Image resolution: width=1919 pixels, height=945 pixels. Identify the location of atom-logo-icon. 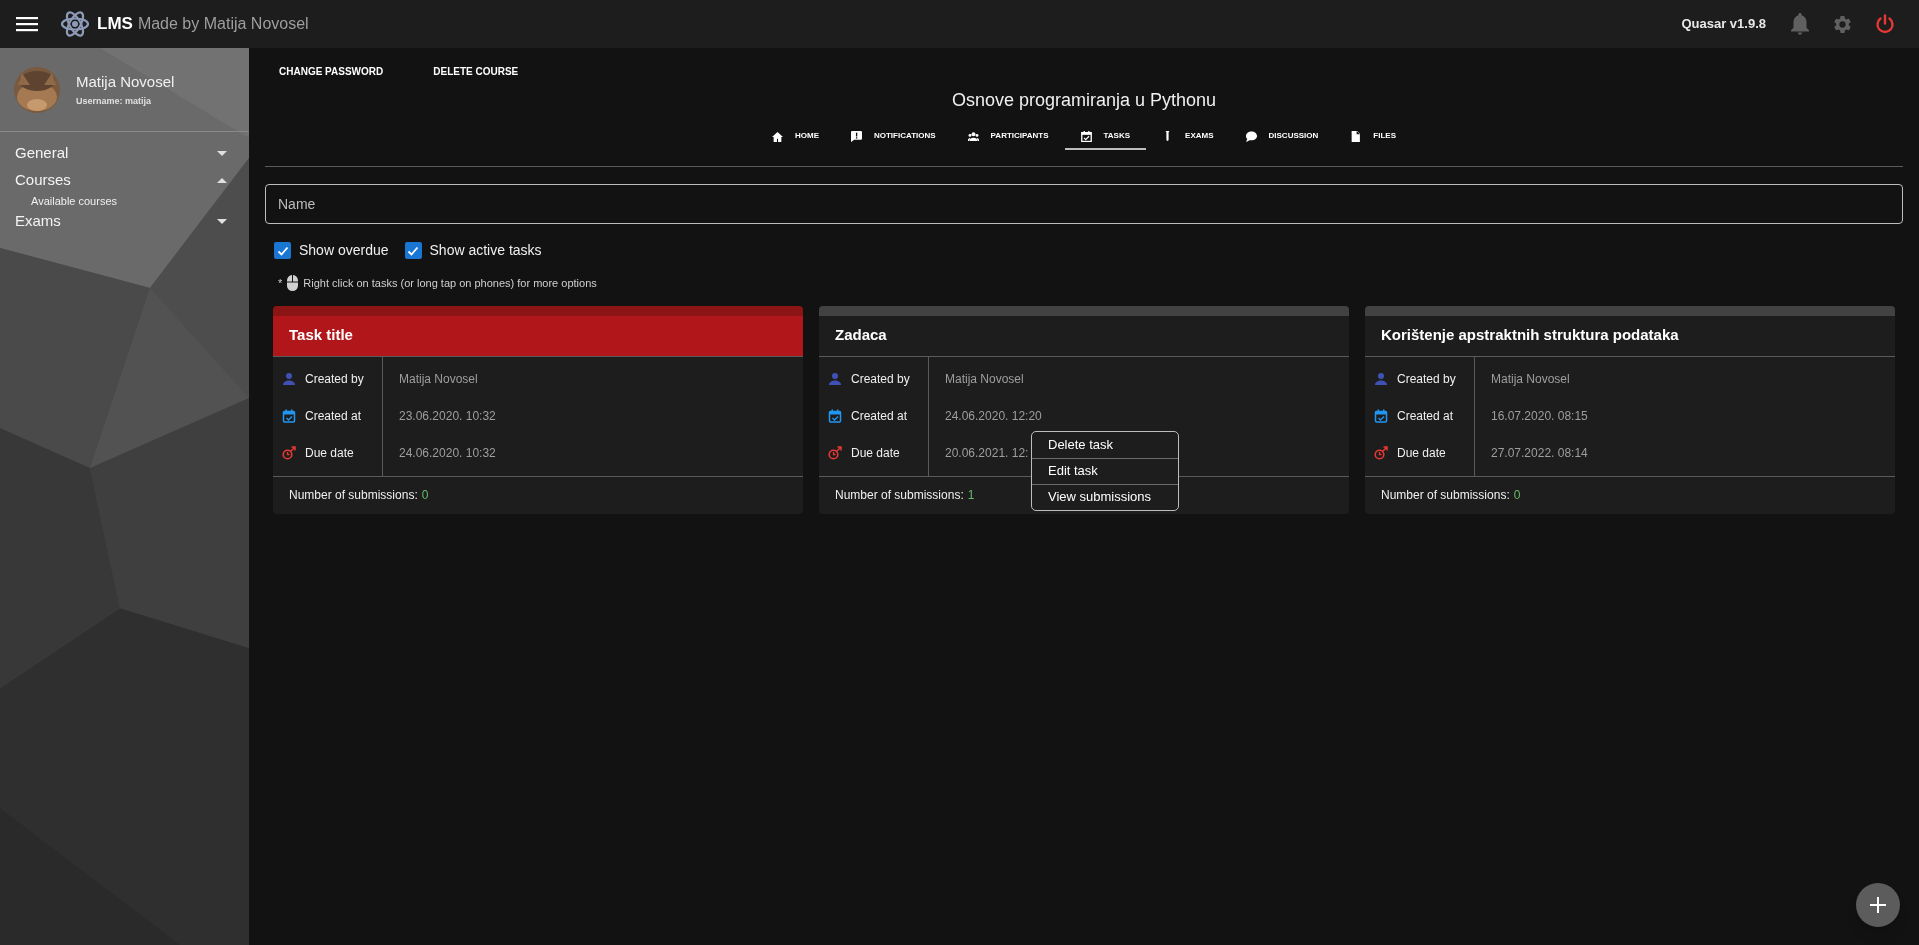
(75, 24).